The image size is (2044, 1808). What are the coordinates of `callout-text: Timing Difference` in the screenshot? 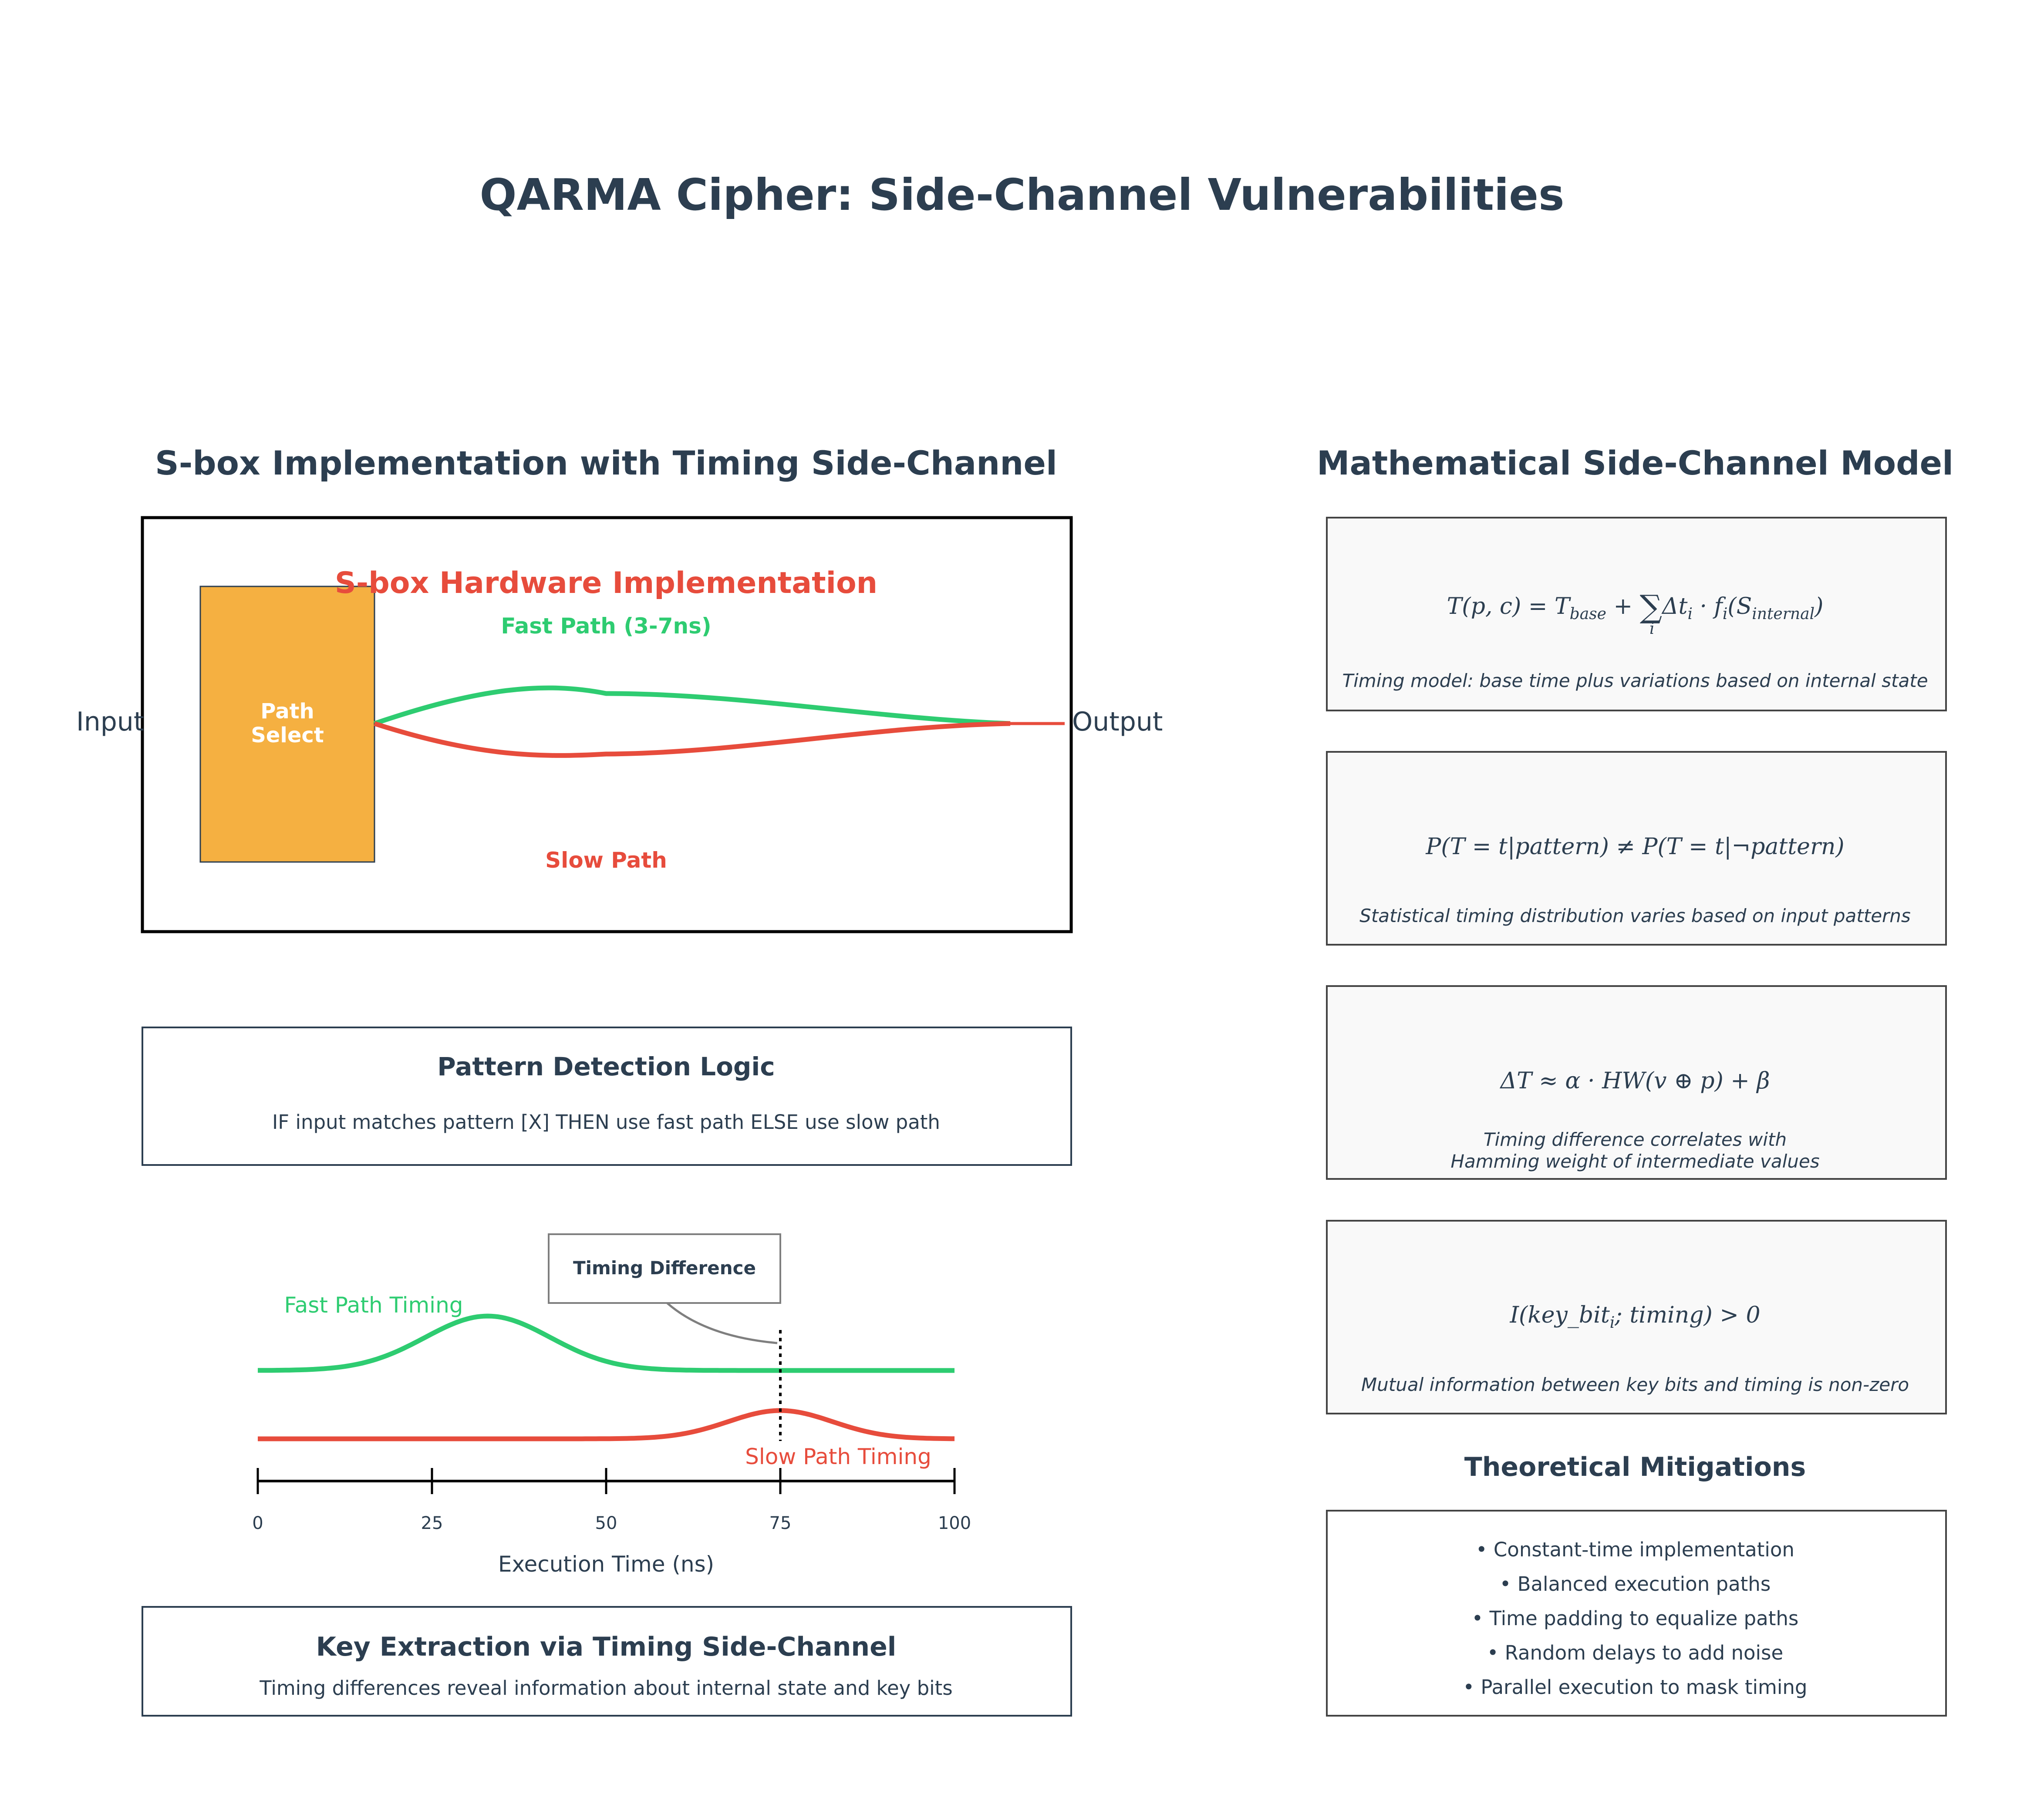 It's located at (664, 1268).